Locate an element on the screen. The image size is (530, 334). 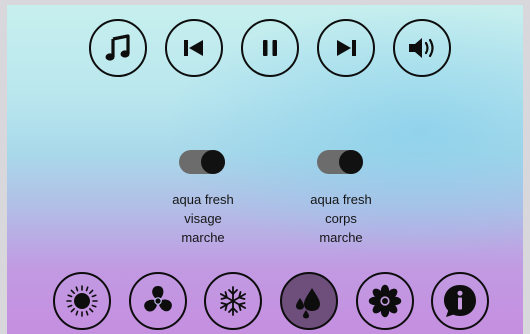
skip-next-icon is located at coordinates (346, 48).